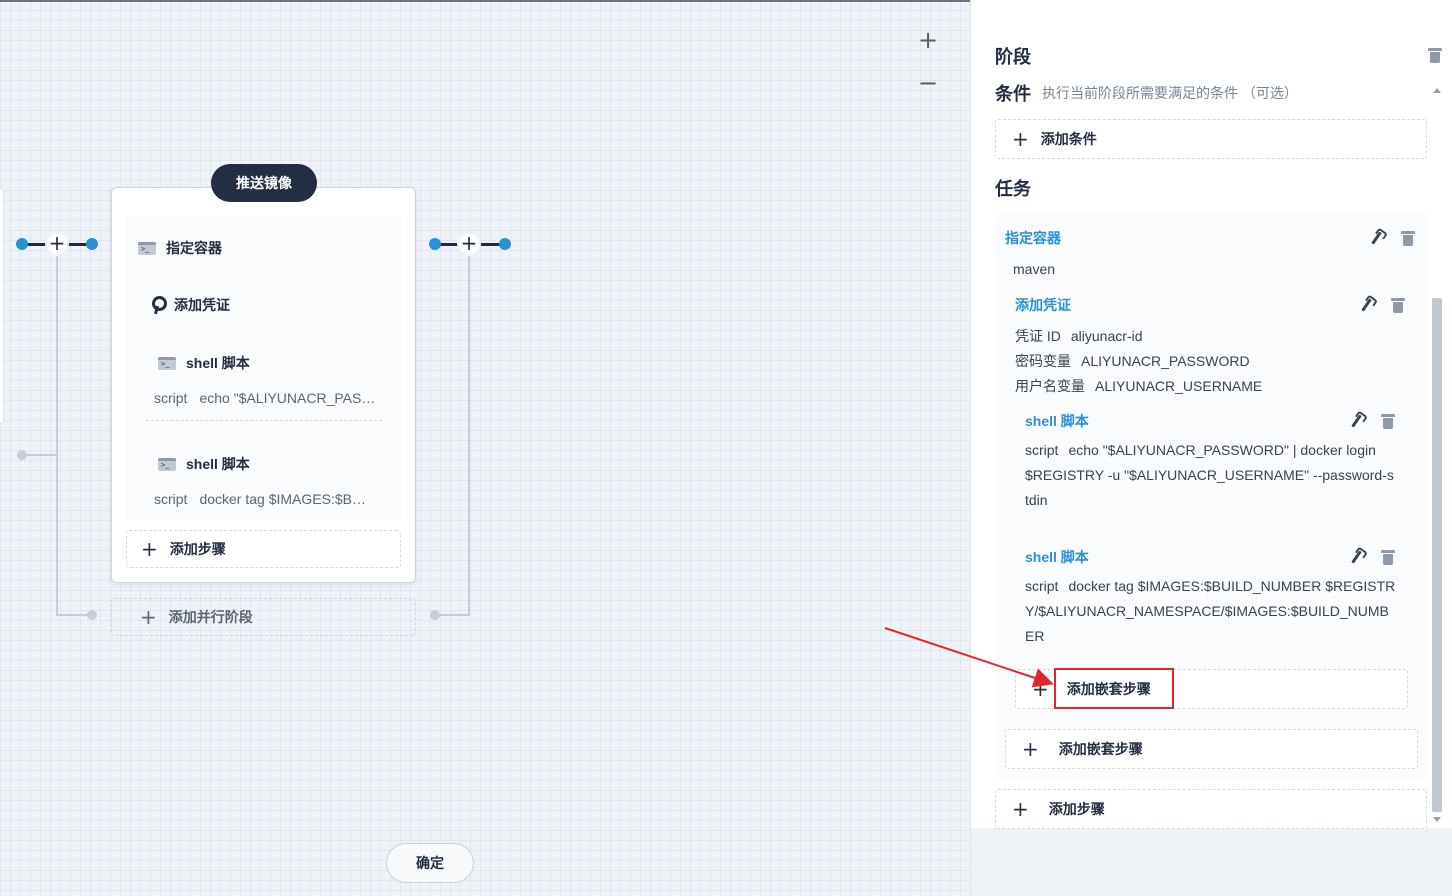  I want to click on container-step-title: 指定容器, so click(1033, 238).